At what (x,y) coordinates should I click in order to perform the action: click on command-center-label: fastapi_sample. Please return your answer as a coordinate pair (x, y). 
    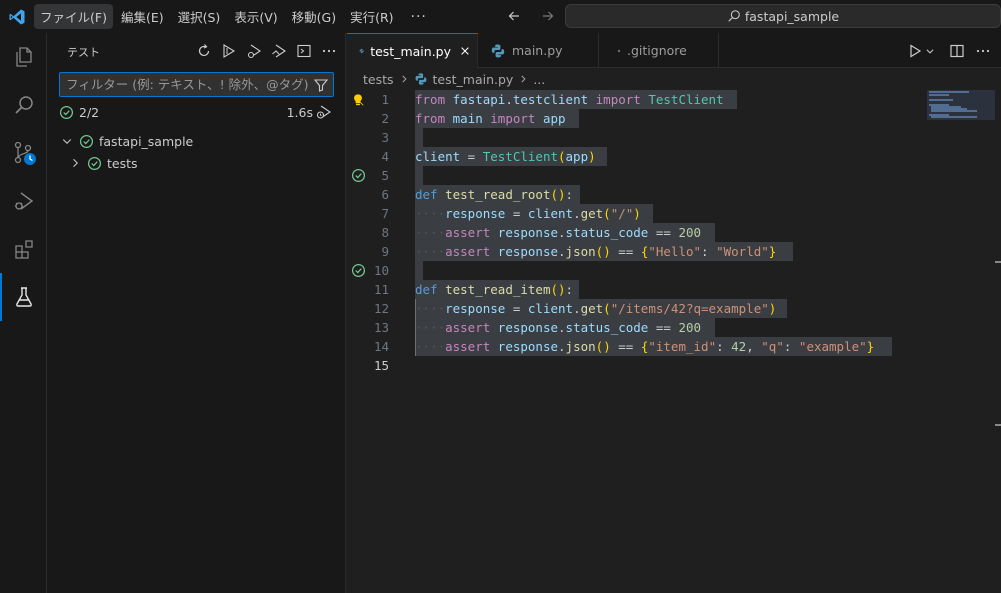
    Looking at the image, I should click on (792, 16).